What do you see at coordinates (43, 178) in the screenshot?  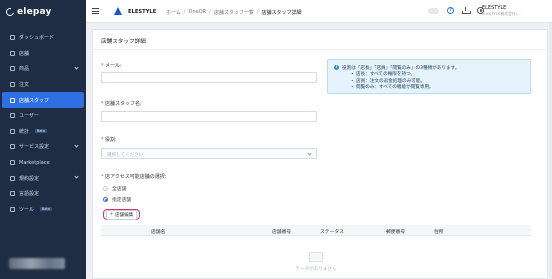 I see `sidebar-item-terms: 規約設定` at bounding box center [43, 178].